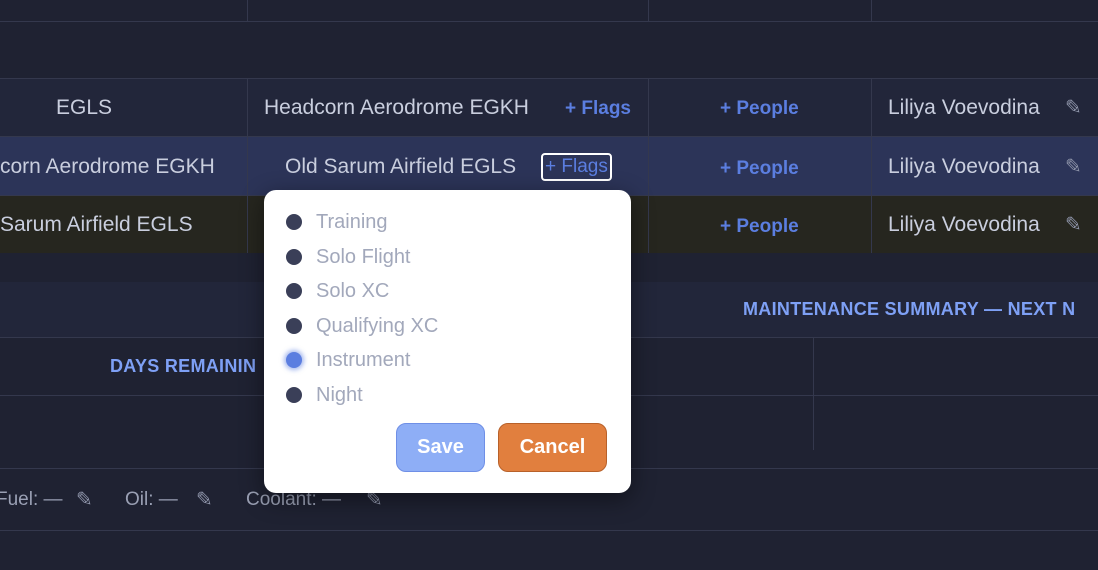 The width and height of the screenshot is (1098, 570). Describe the element at coordinates (363, 359) in the screenshot. I see `flag-option-label: Instrument` at that location.